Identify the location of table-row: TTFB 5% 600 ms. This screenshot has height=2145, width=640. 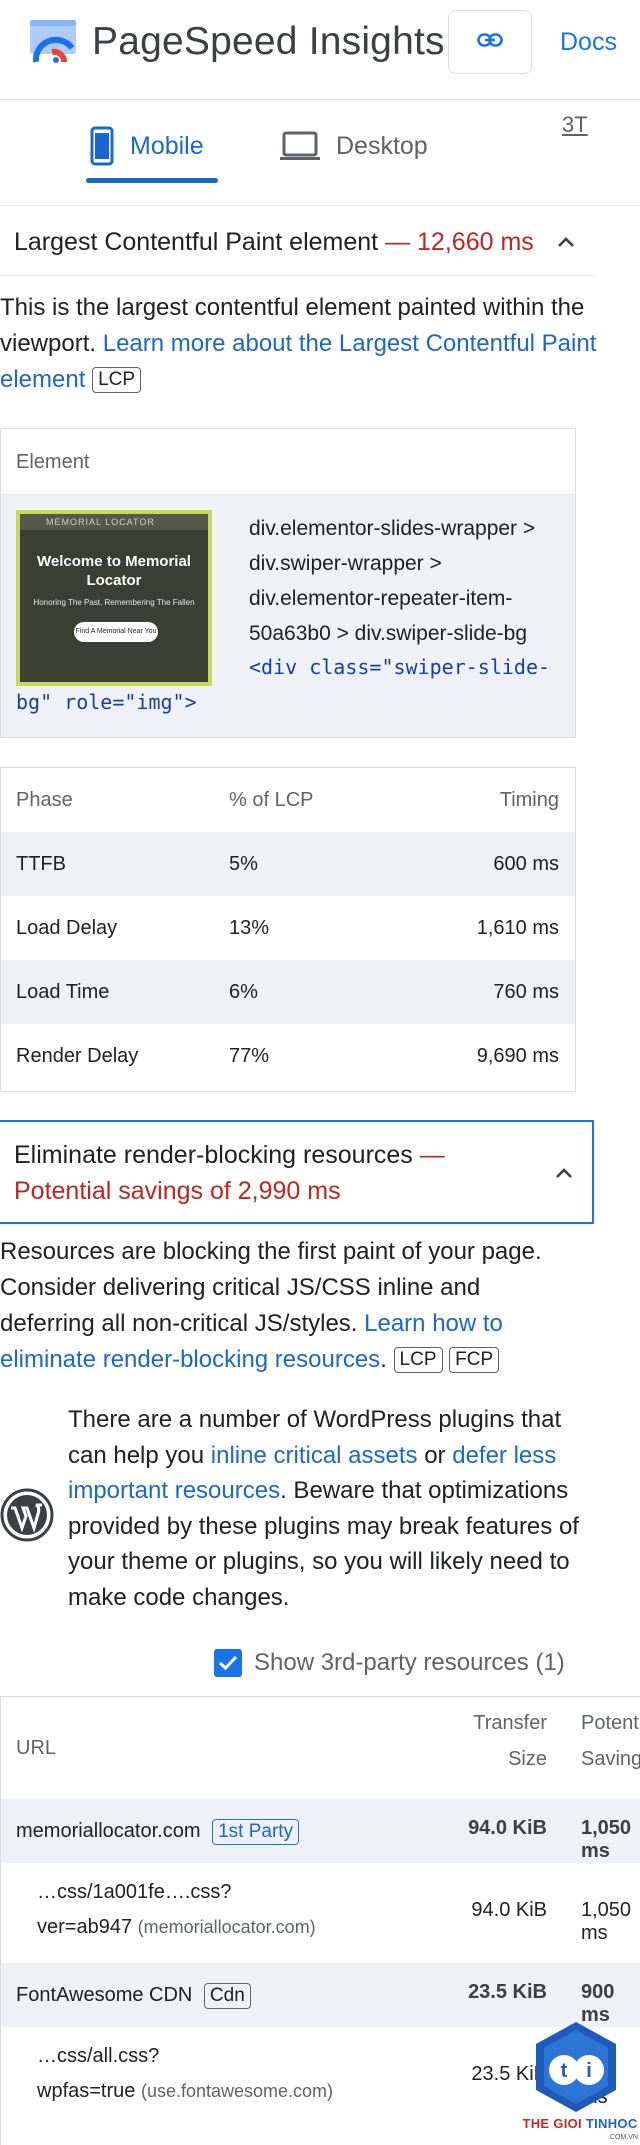
(288, 864).